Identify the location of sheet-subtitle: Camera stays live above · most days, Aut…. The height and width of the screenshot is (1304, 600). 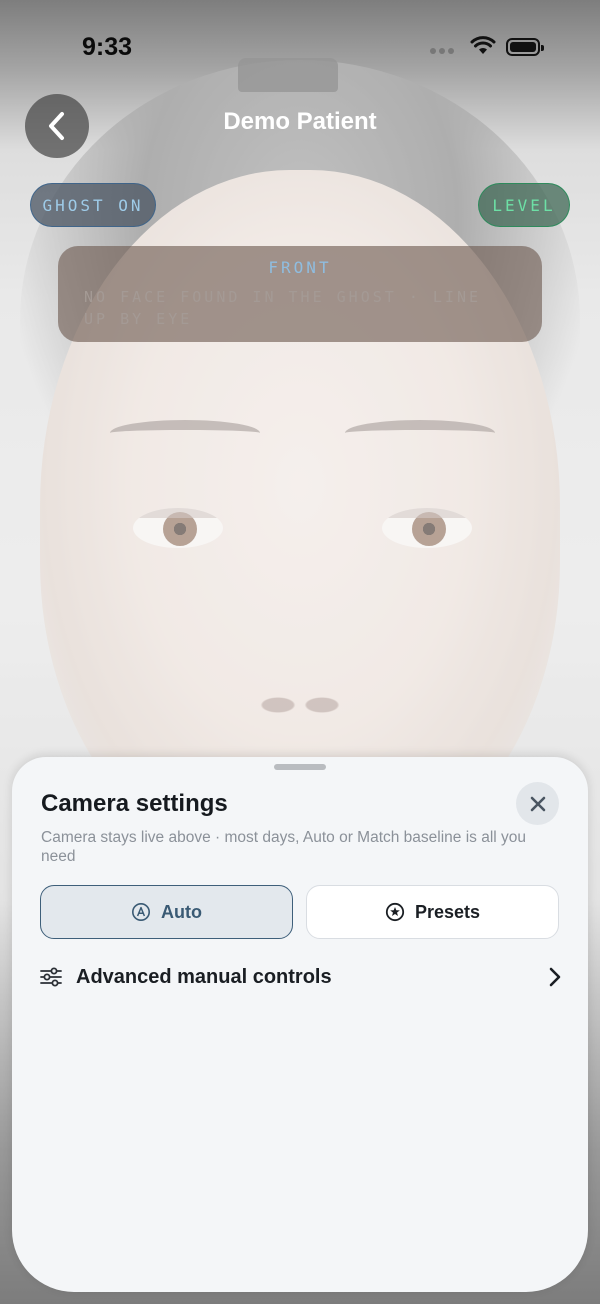
(284, 847).